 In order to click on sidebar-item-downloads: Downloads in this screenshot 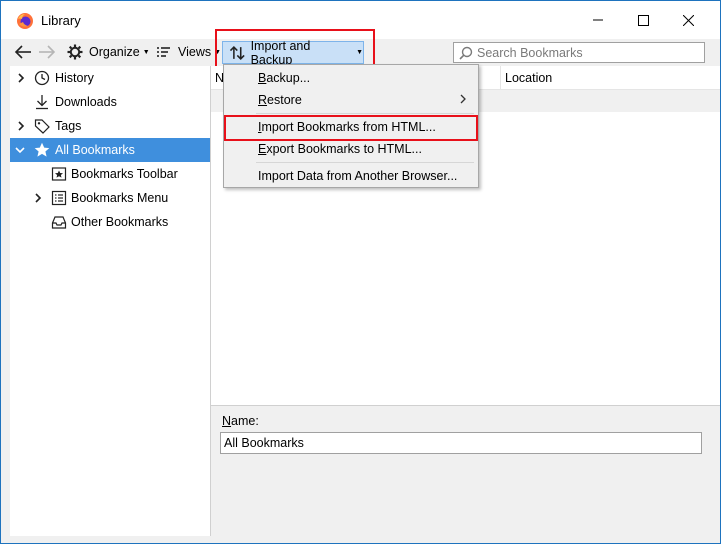, I will do `click(110, 102)`.